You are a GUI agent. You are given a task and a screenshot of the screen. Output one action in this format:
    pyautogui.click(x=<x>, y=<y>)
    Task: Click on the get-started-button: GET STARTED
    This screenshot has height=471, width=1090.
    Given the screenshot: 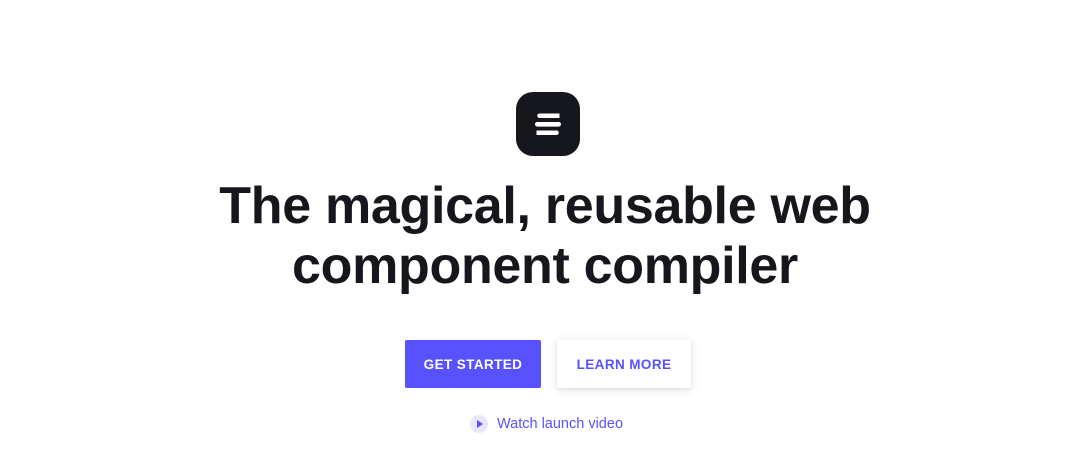 What is the action you would take?
    pyautogui.click(x=473, y=364)
    